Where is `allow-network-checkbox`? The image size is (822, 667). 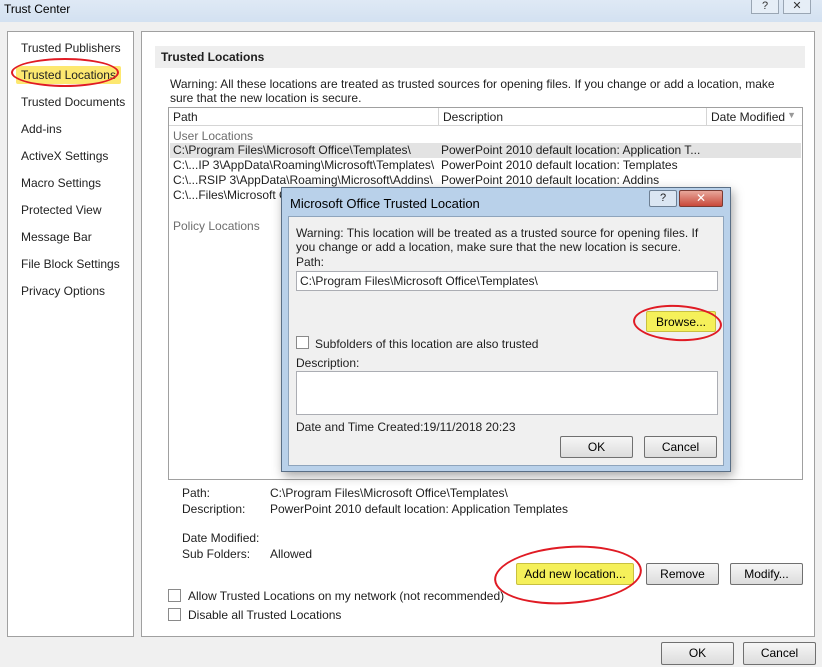
allow-network-checkbox is located at coordinates (174, 595).